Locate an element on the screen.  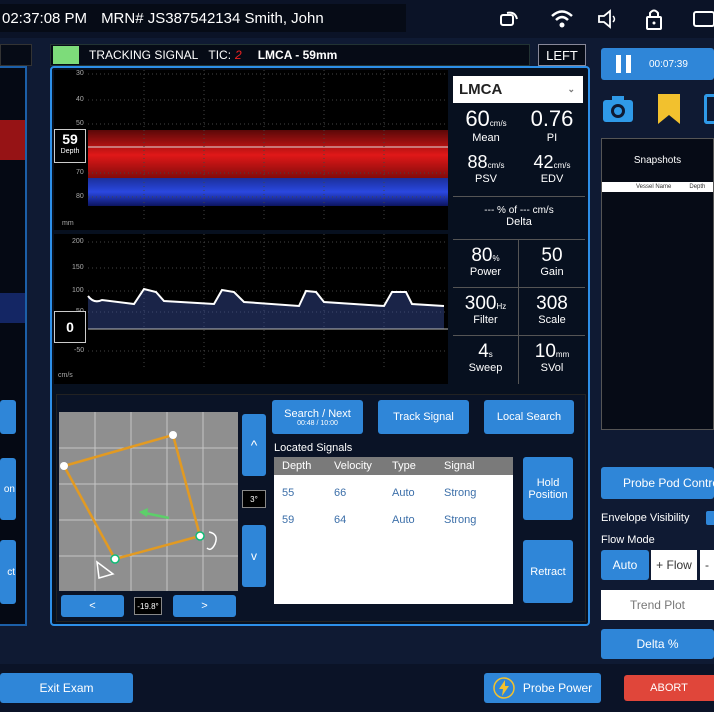
probe-power-button: Probe Power is located at coordinates (542, 688).